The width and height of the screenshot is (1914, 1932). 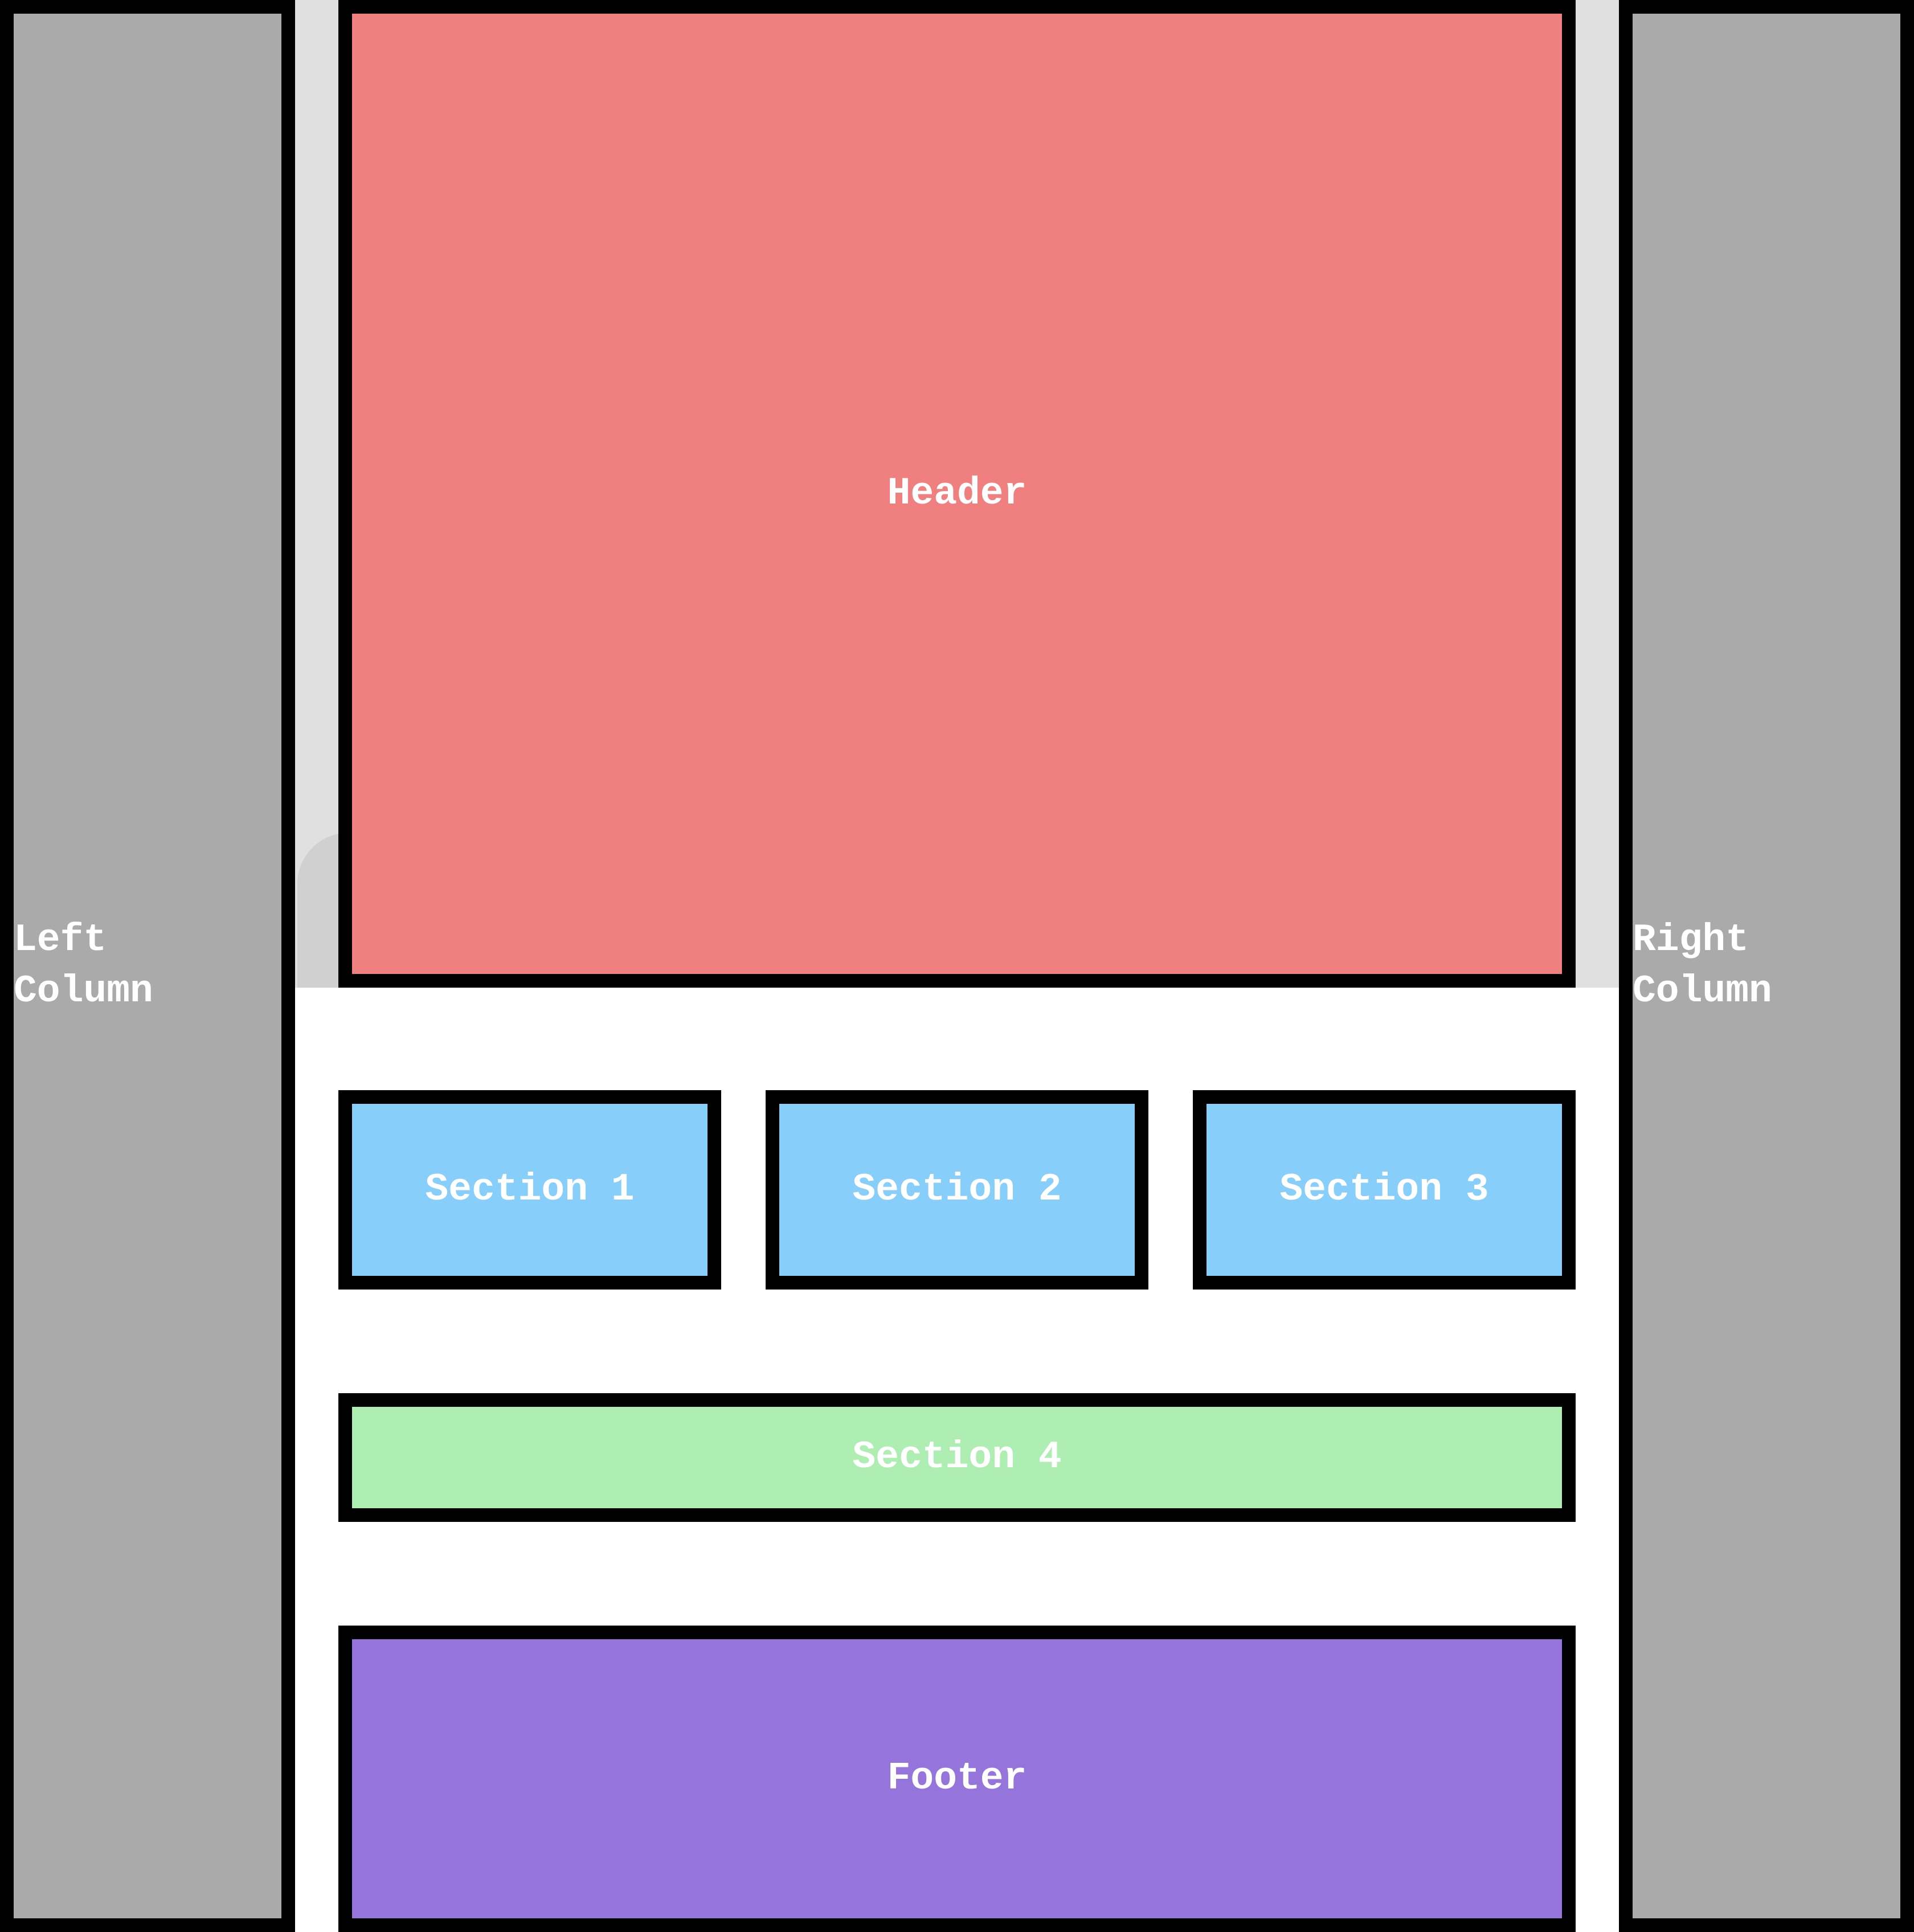 I want to click on section-1-block: Section 1, so click(x=529, y=1190).